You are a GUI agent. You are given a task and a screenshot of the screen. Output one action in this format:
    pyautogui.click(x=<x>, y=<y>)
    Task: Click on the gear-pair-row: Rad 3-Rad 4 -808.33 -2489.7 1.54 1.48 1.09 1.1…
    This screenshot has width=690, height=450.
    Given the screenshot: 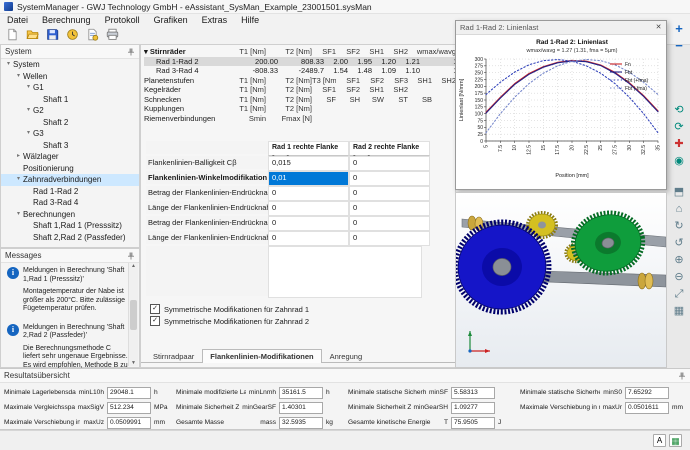 What is the action you would take?
    pyautogui.click(x=306, y=71)
    